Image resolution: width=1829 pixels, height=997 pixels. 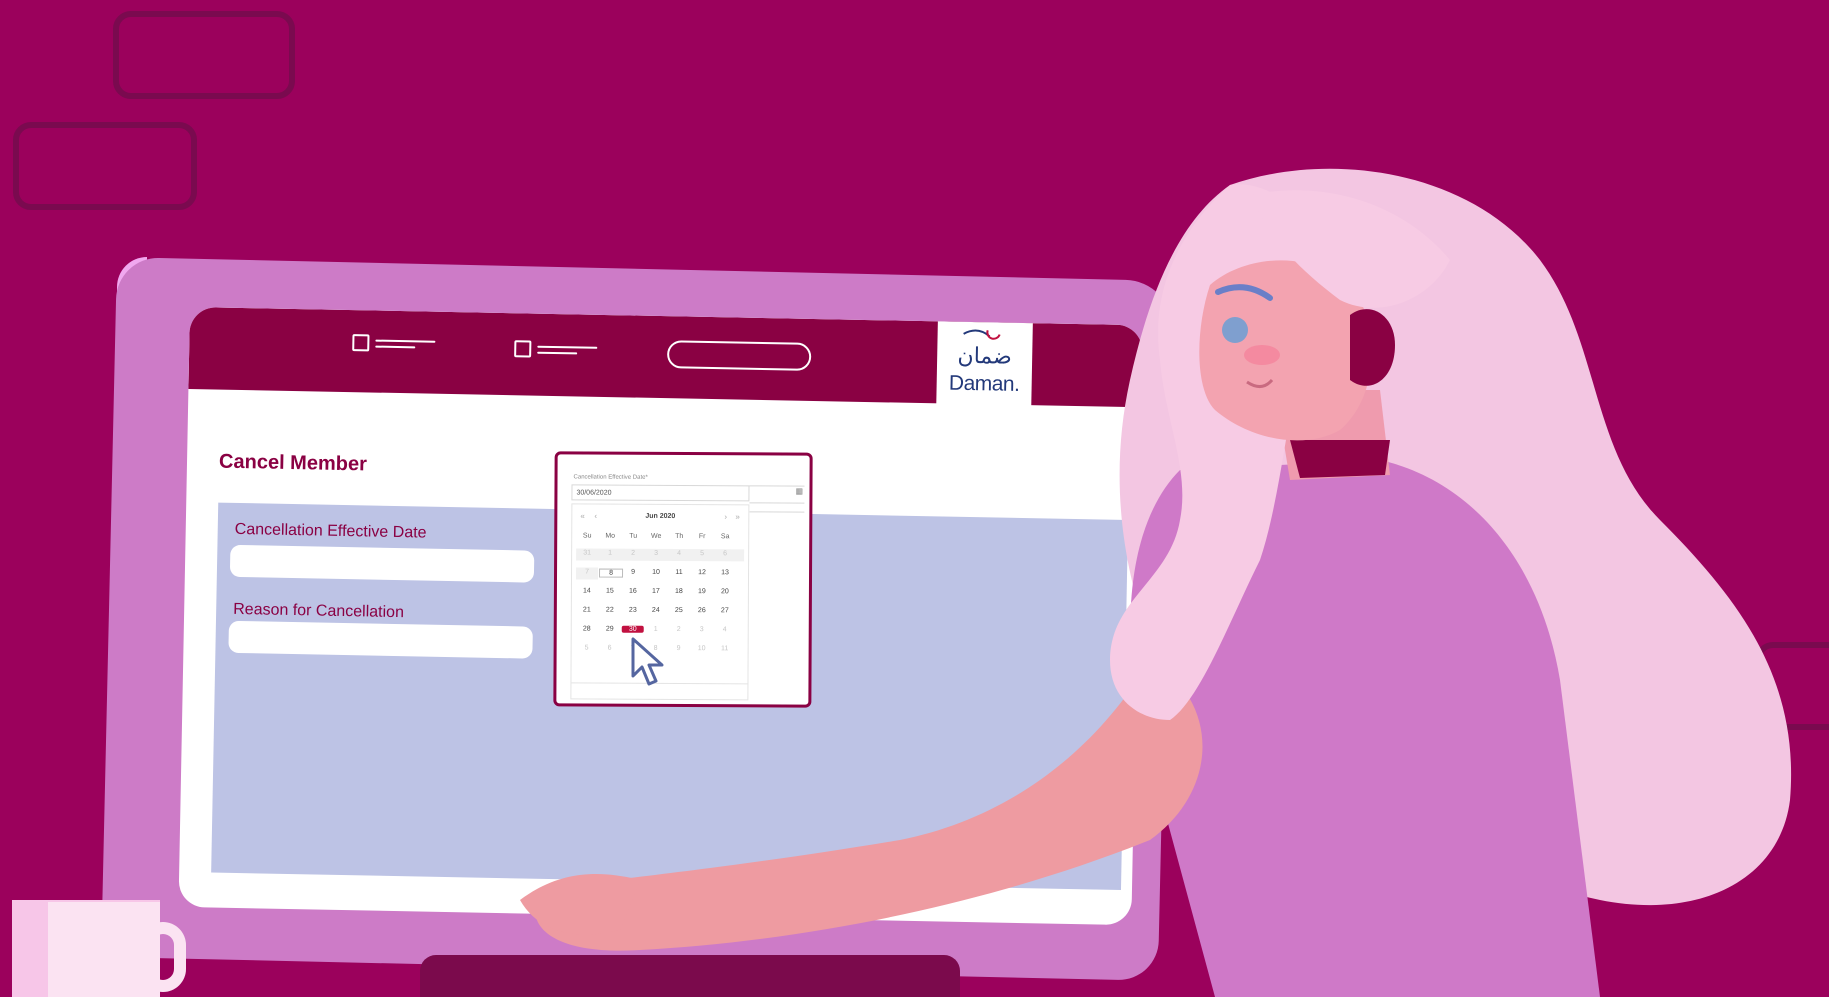 What do you see at coordinates (1235, 330) in the screenshot?
I see `eye` at bounding box center [1235, 330].